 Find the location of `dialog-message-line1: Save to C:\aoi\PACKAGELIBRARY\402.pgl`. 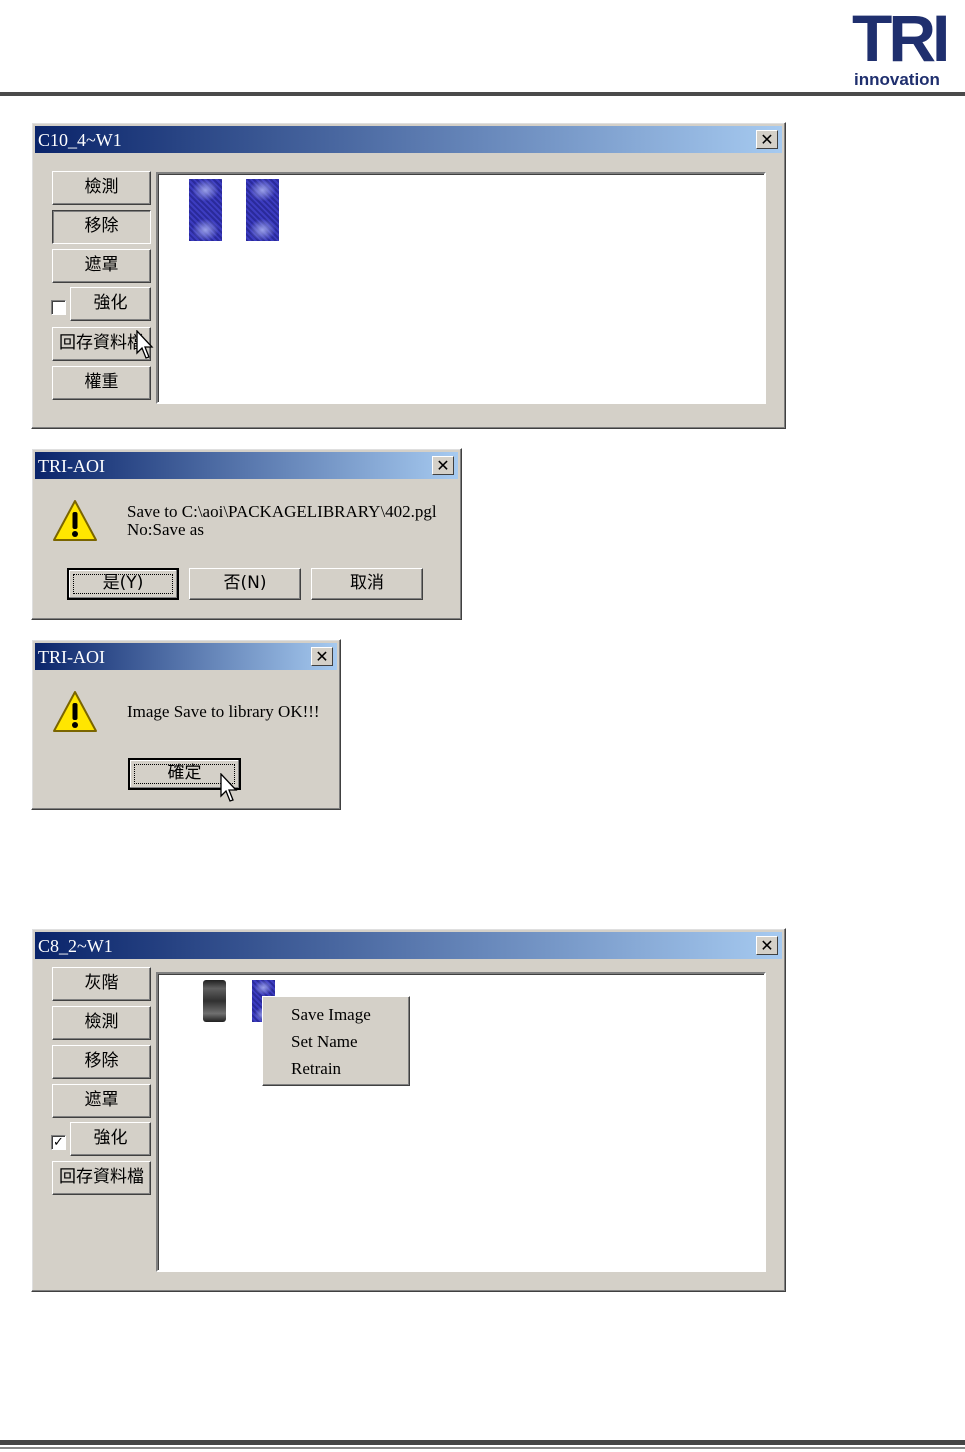

dialog-message-line1: Save to C:\aoi\PACKAGELIBRARY\402.pgl is located at coordinates (282, 511).